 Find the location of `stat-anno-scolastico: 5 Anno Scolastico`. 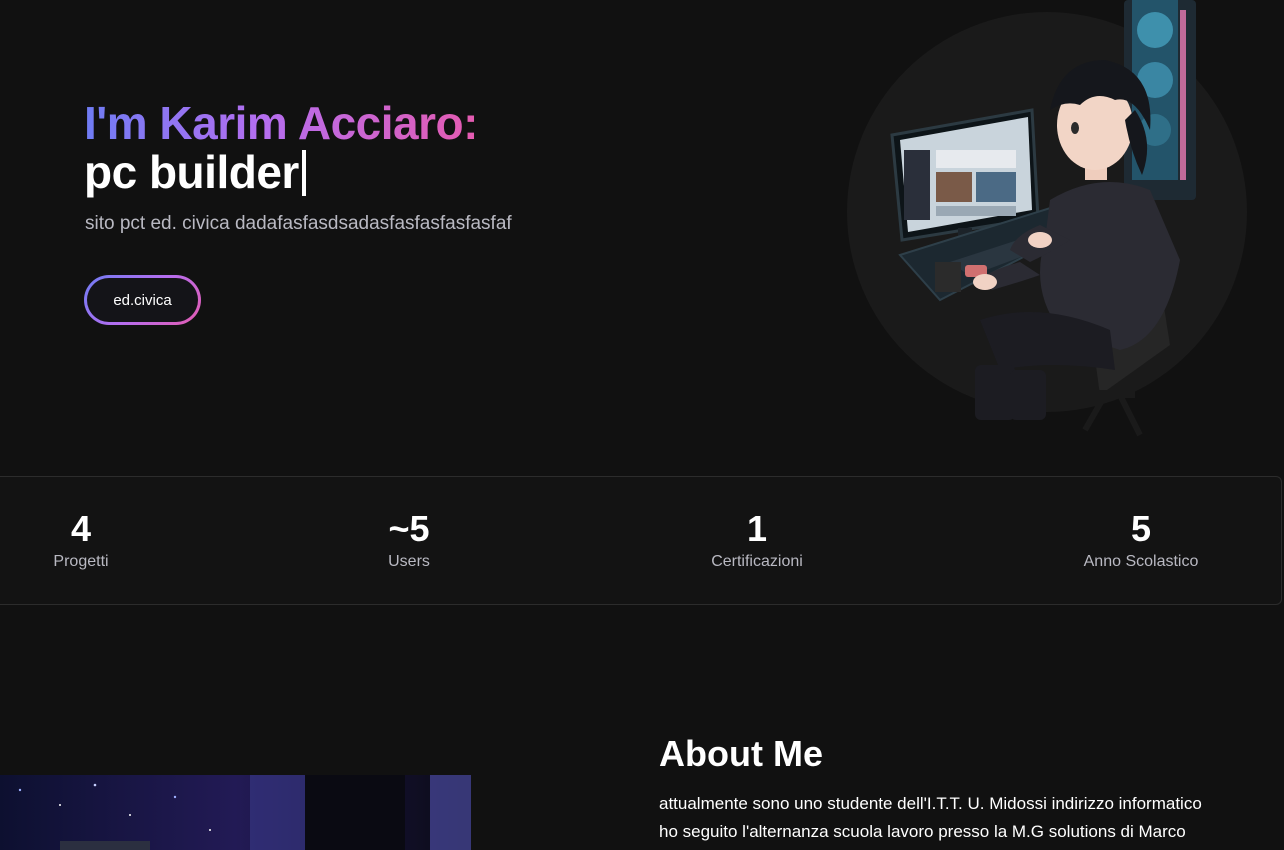

stat-anno-scolastico: 5 Anno Scolastico is located at coordinates (1141, 539).